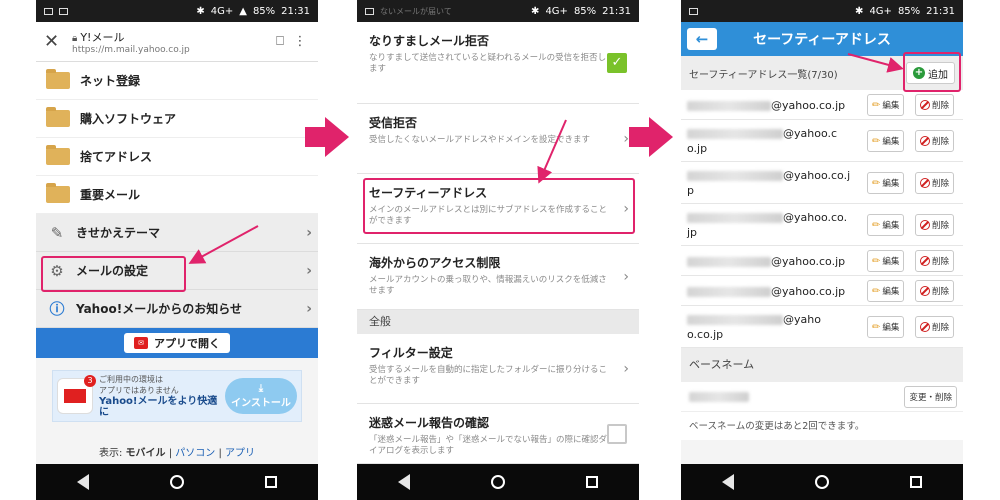 This screenshot has height=500, width=1000. I want to click on scrolled-text: ないメールが届いて, so click(416, 11).